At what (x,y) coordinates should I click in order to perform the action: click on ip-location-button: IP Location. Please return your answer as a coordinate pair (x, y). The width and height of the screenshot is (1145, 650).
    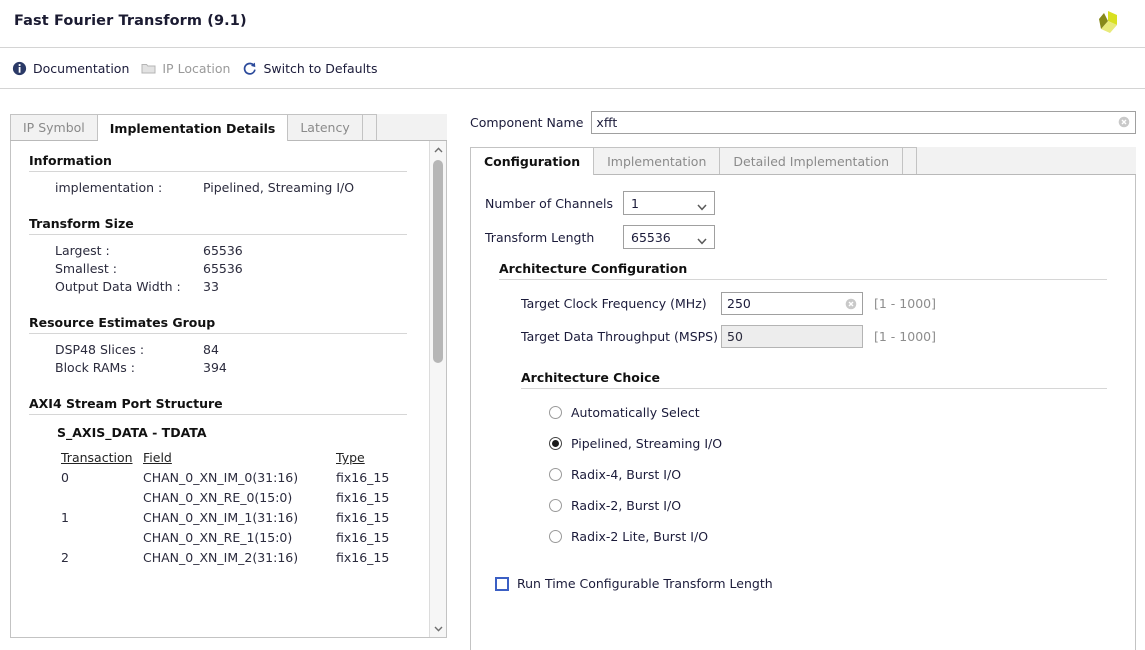
    Looking at the image, I should click on (187, 68).